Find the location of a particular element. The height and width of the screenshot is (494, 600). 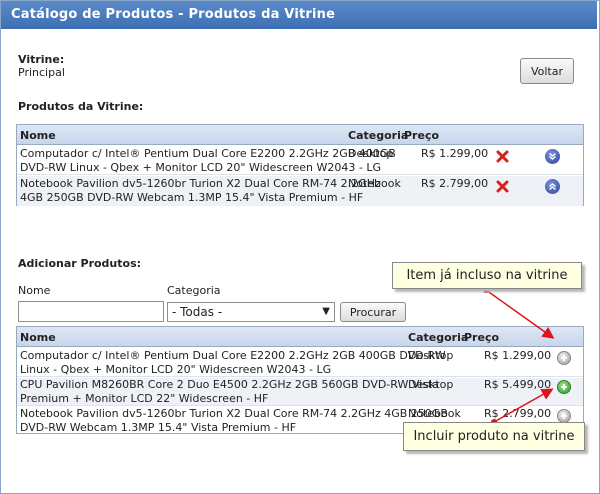

category-select: - Todas - ▼ is located at coordinates (251, 312).